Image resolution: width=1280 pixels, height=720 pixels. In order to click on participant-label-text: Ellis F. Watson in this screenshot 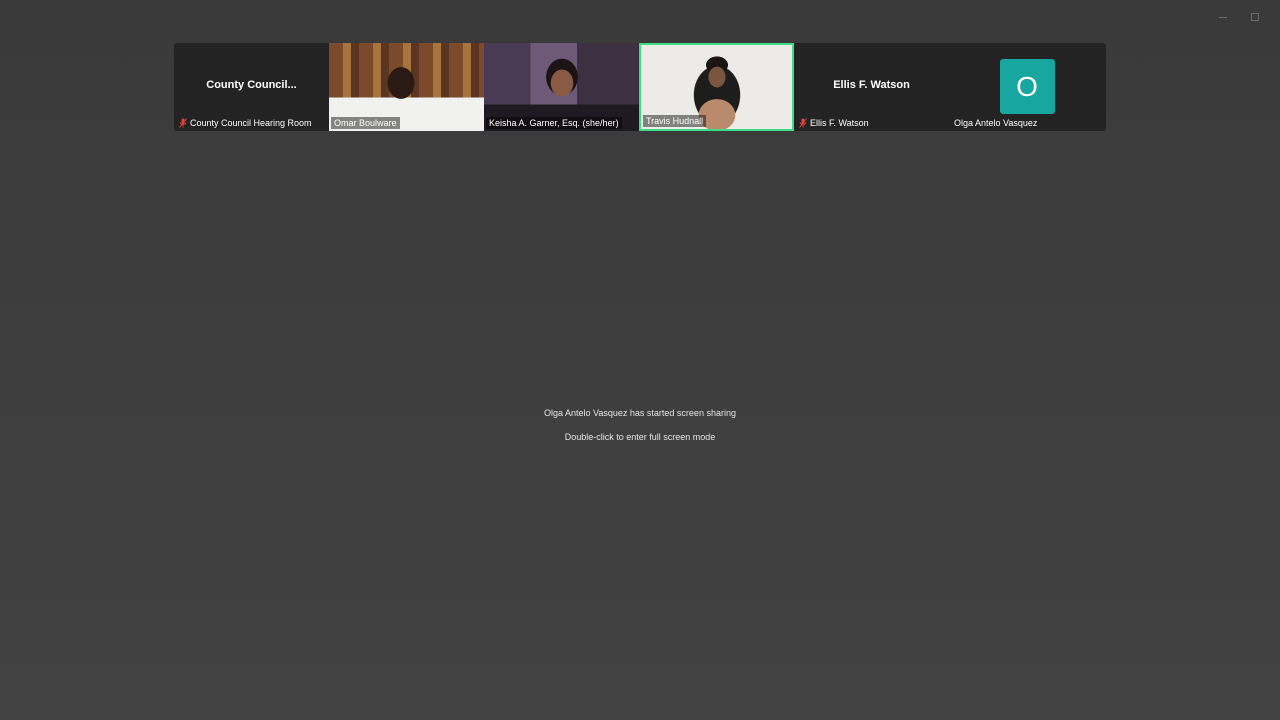, I will do `click(839, 123)`.